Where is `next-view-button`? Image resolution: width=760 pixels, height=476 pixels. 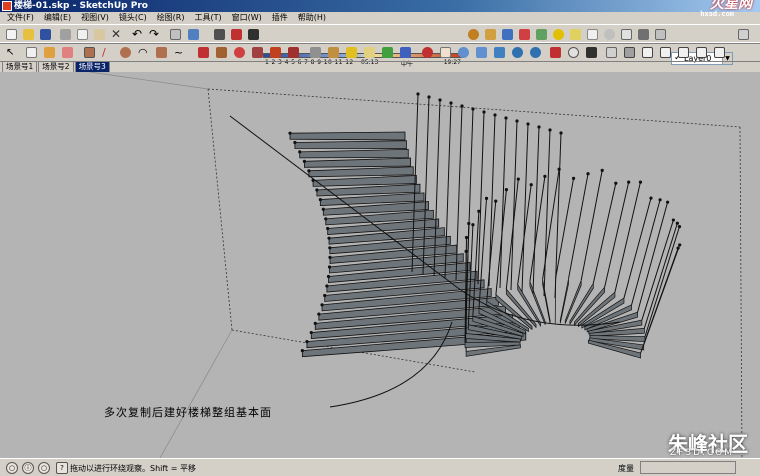
next-view-button is located at coordinates (535, 52).